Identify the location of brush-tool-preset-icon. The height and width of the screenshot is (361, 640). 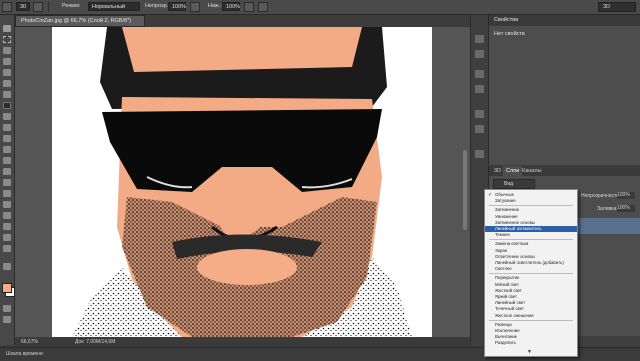
(7, 7).